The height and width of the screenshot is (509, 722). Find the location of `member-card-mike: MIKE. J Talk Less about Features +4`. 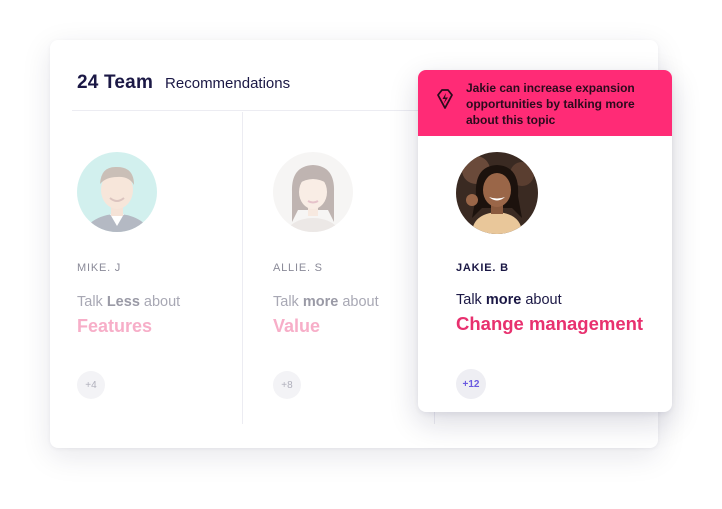

member-card-mike: MIKE. J Talk Less about Features +4 is located at coordinates (157, 275).